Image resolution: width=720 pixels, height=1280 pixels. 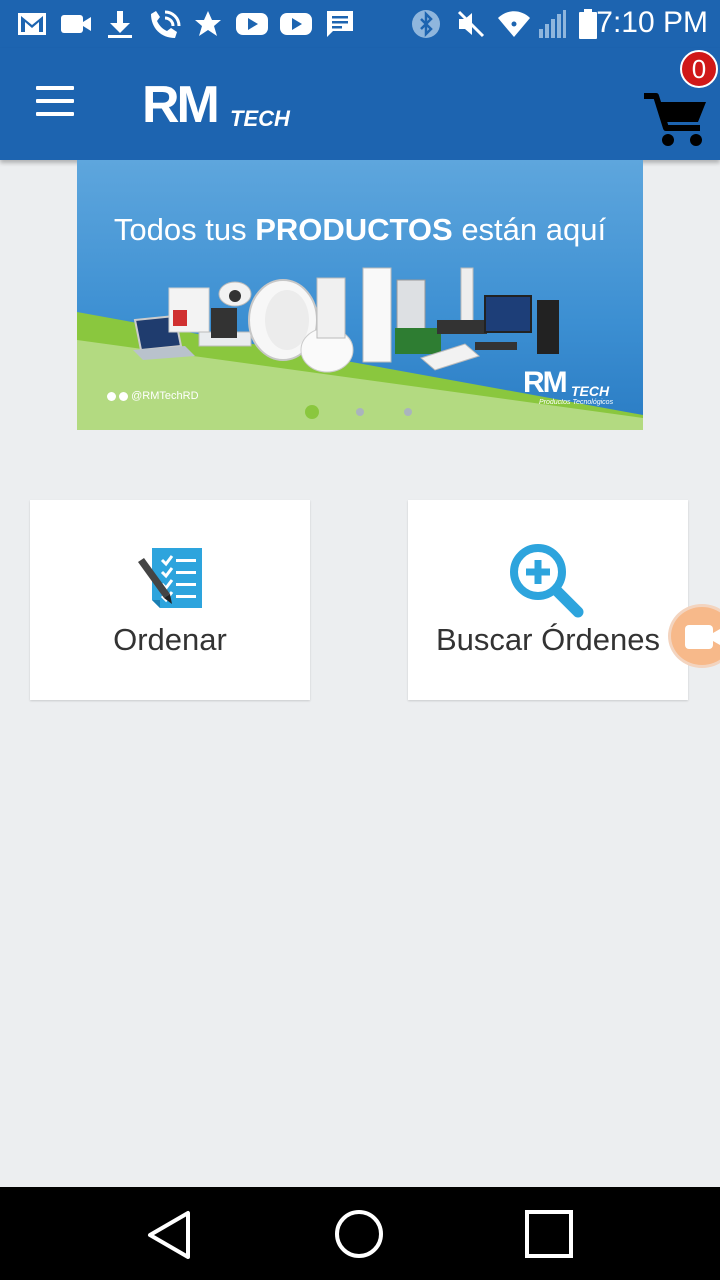 I want to click on banner-logo-subtext: TECH, so click(x=590, y=391).